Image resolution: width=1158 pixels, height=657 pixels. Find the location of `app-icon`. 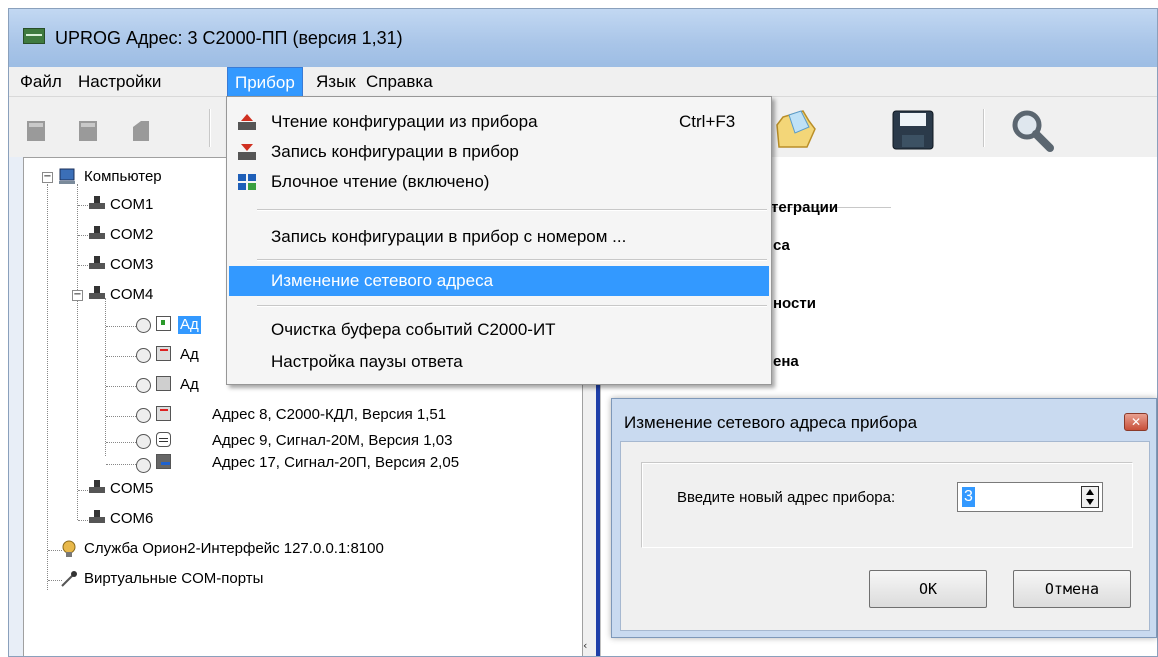

app-icon is located at coordinates (34, 36).